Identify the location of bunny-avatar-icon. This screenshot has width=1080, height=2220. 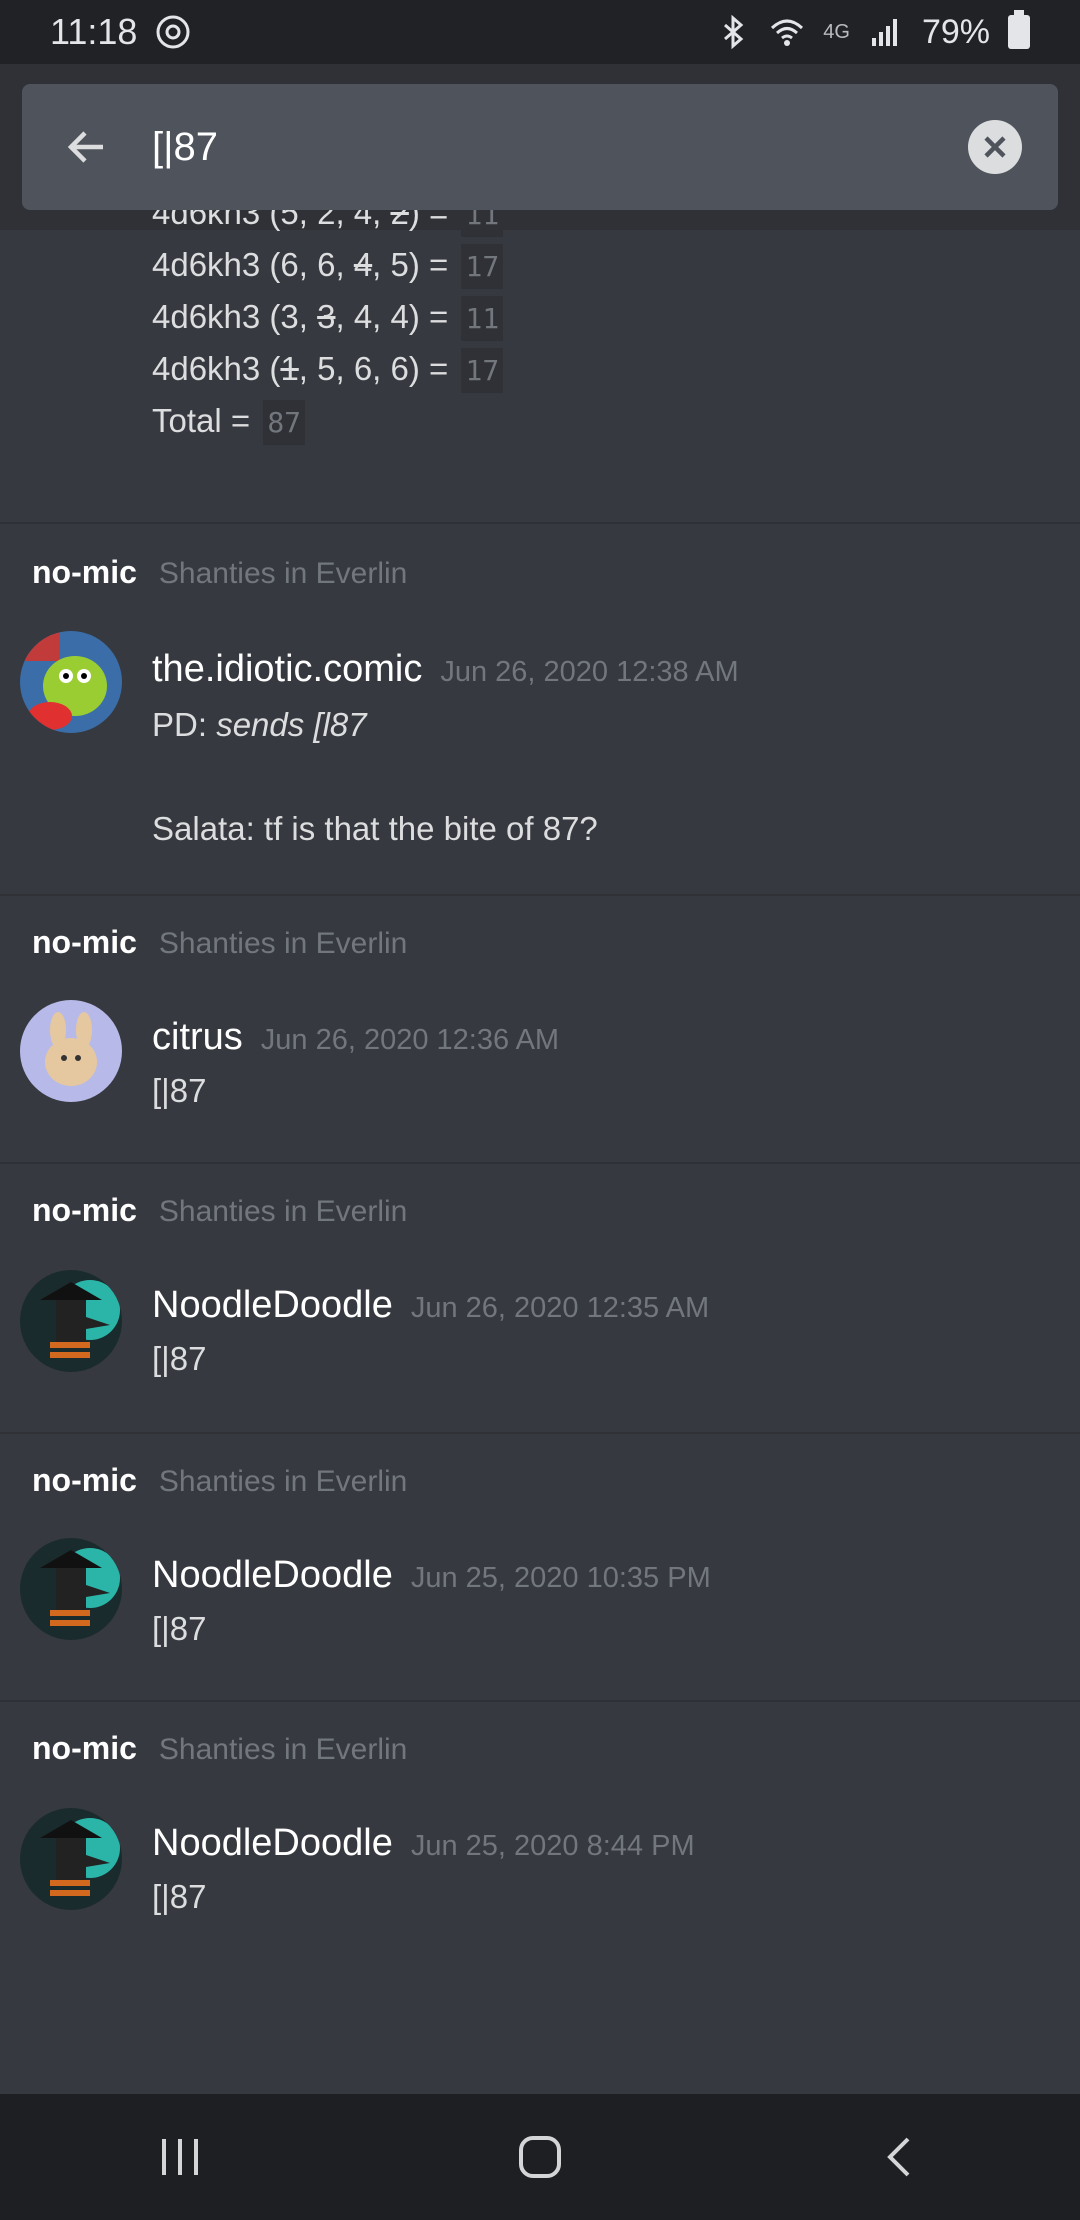
(71, 1051).